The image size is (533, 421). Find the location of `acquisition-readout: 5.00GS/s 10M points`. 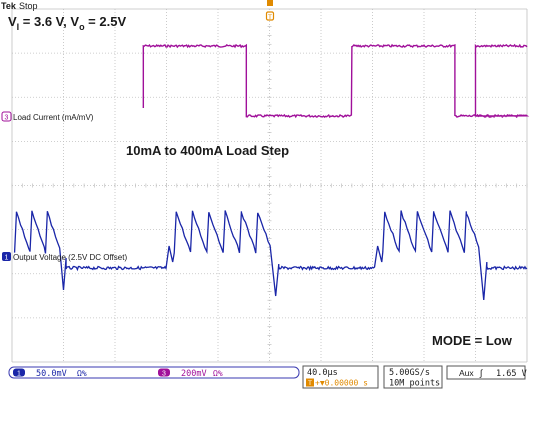

acquisition-readout: 5.00GS/s 10M points is located at coordinates (413, 377).